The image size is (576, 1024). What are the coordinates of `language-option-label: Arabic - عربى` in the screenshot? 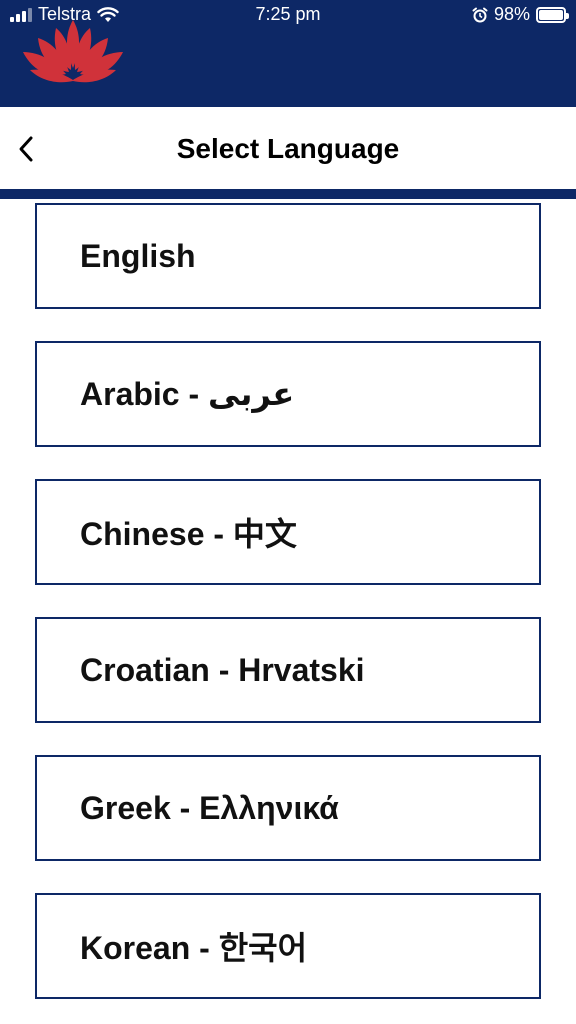 It's located at (187, 394).